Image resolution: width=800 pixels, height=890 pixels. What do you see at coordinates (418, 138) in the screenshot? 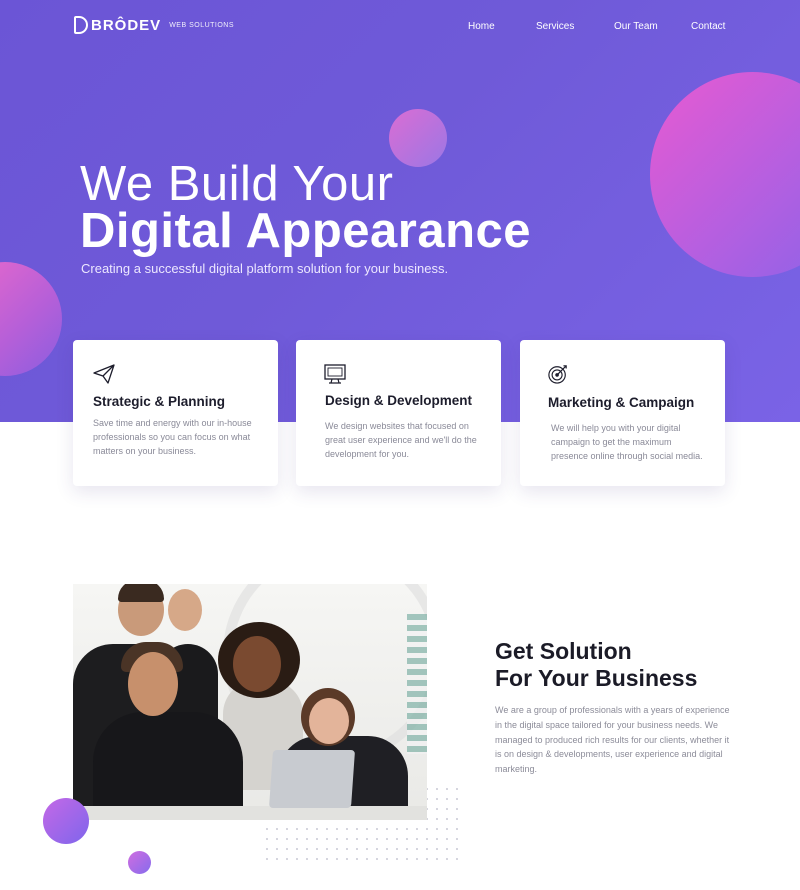
I see `decorative-circle-small` at bounding box center [418, 138].